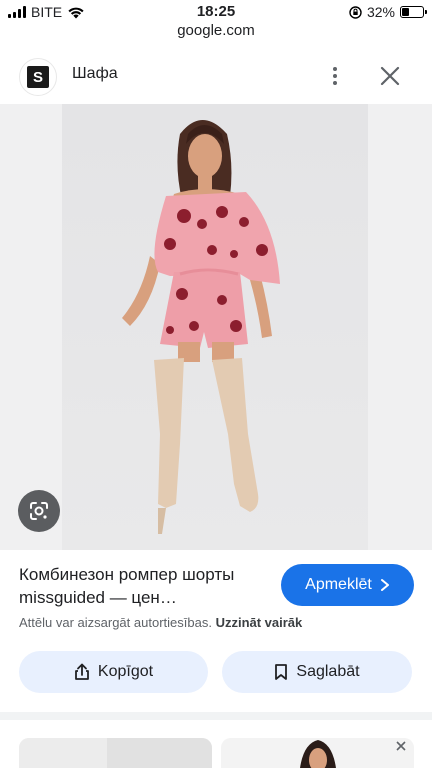  I want to click on result-header: S Шафа, so click(216, 76).